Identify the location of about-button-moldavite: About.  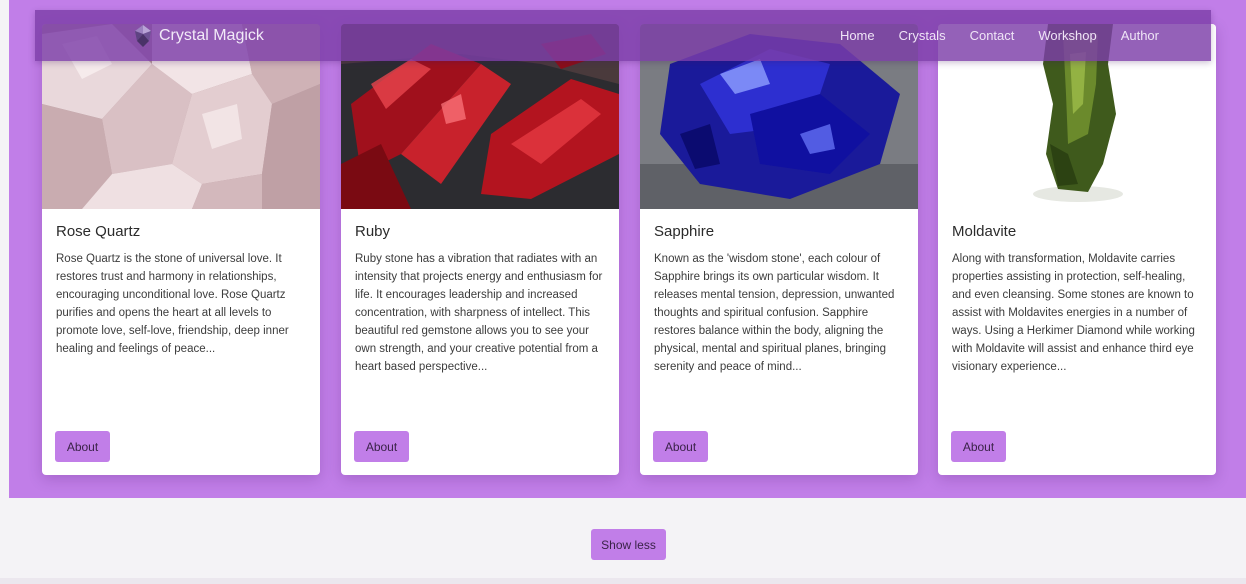
(978, 446).